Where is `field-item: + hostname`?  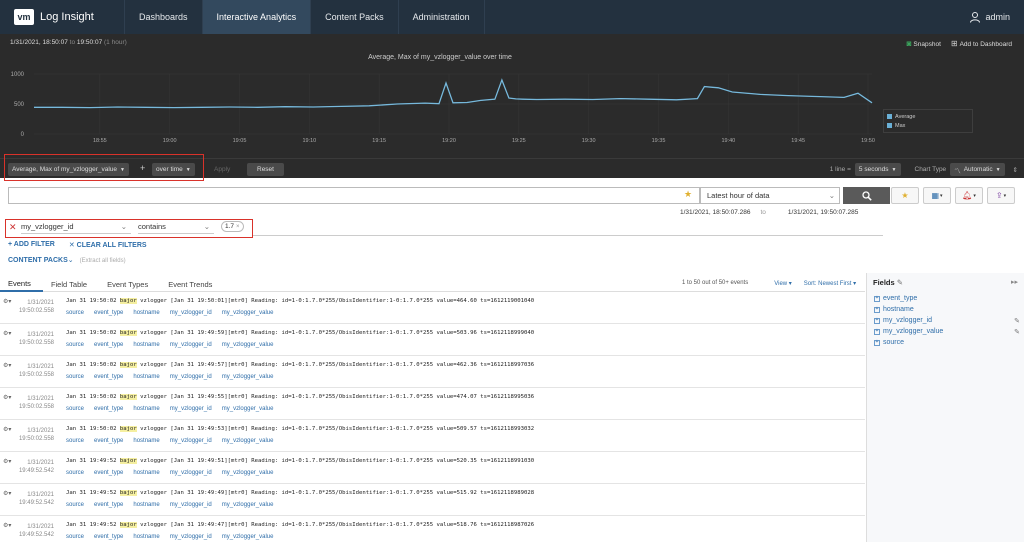
field-item: + hostname is located at coordinates (948, 309).